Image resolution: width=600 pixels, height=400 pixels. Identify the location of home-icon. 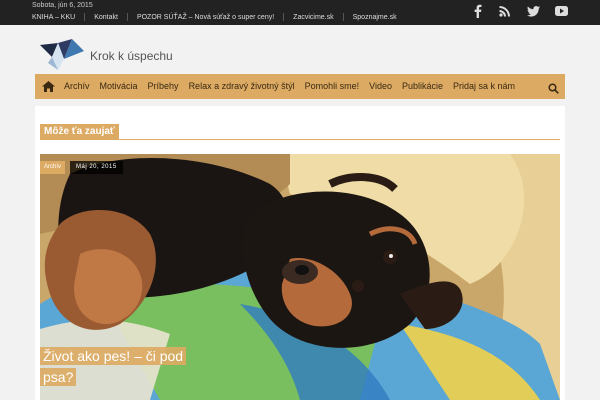
(48, 86).